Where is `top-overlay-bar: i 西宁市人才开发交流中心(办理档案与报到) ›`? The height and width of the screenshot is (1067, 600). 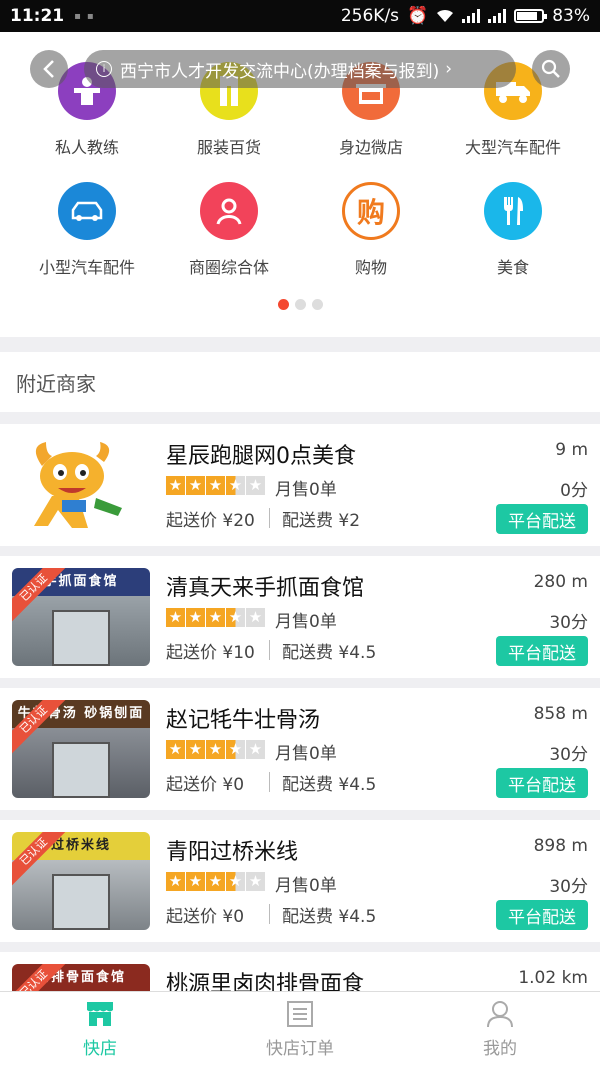
top-overlay-bar: i 西宁市人才开发交流中心(办理档案与报到) › is located at coordinates (300, 69).